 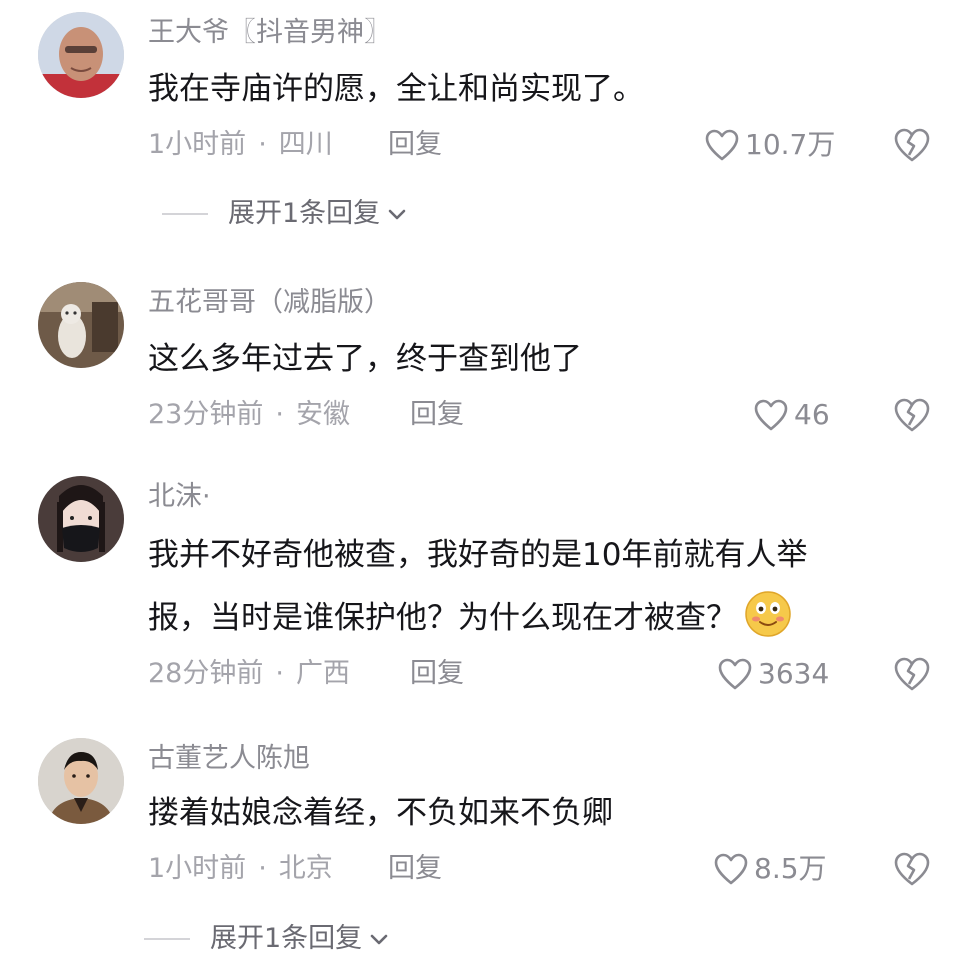 I want to click on comment-time: 23分钟前, so click(x=206, y=414).